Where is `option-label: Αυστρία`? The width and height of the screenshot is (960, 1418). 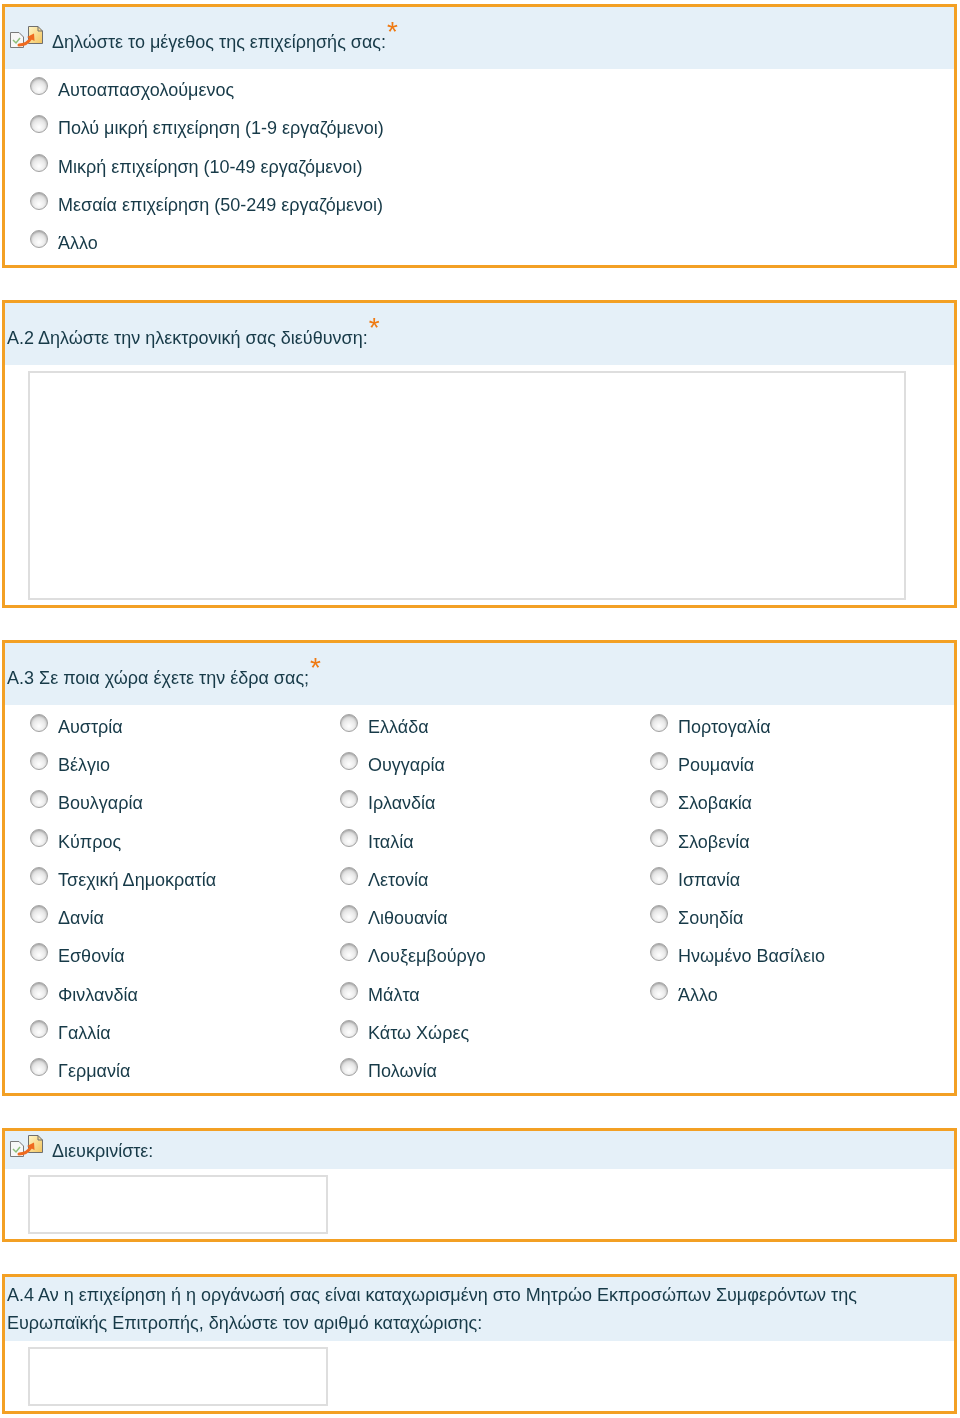 option-label: Αυστρία is located at coordinates (90, 726).